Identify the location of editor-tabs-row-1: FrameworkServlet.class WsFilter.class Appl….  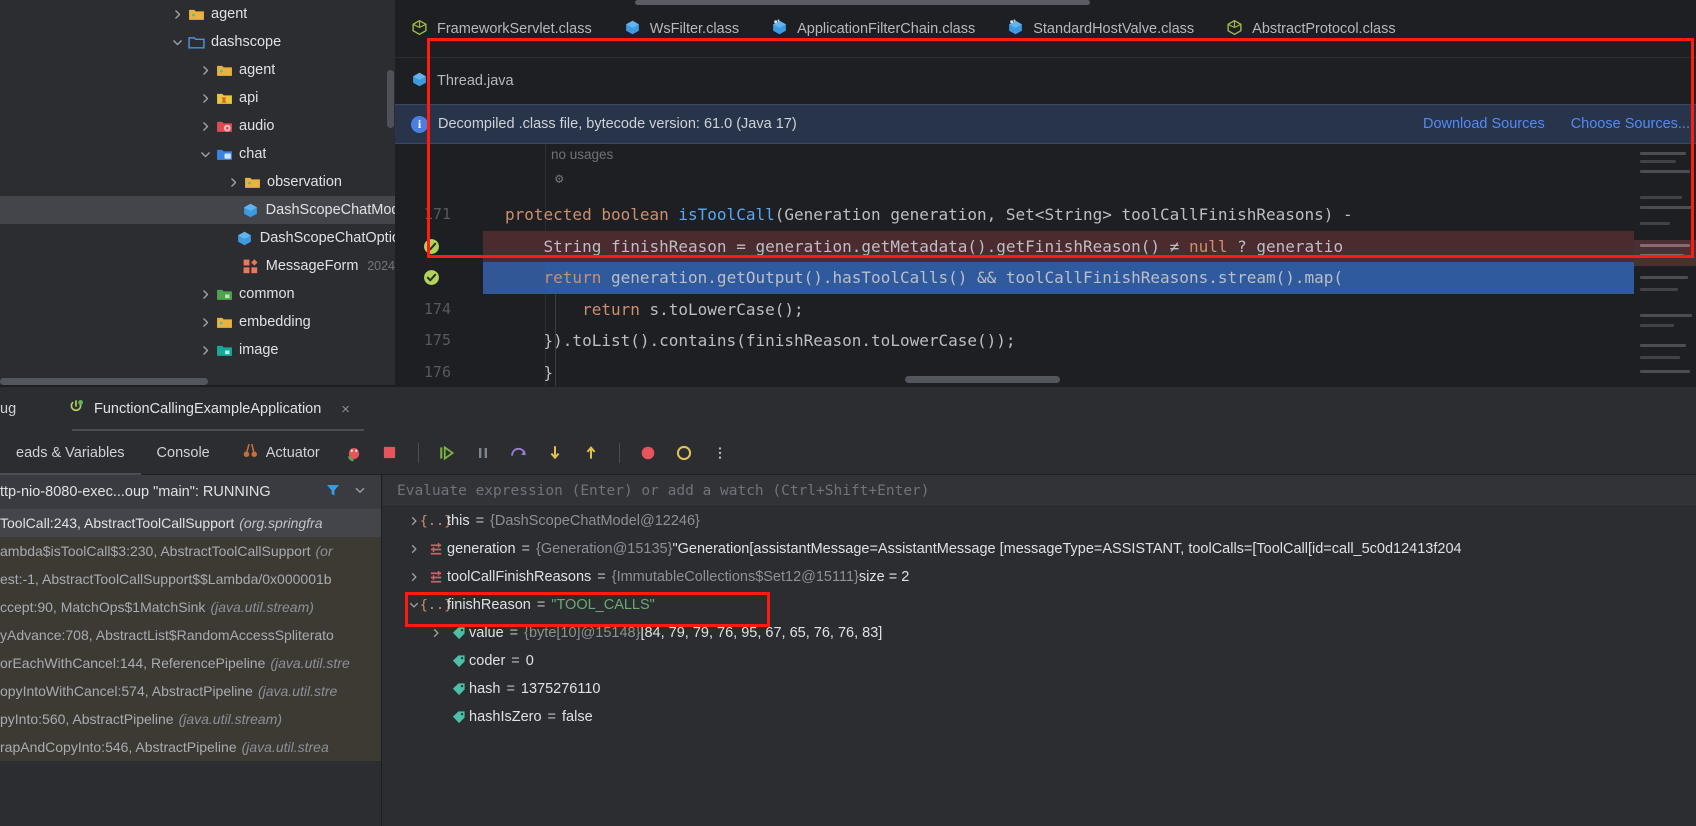
(1045, 29).